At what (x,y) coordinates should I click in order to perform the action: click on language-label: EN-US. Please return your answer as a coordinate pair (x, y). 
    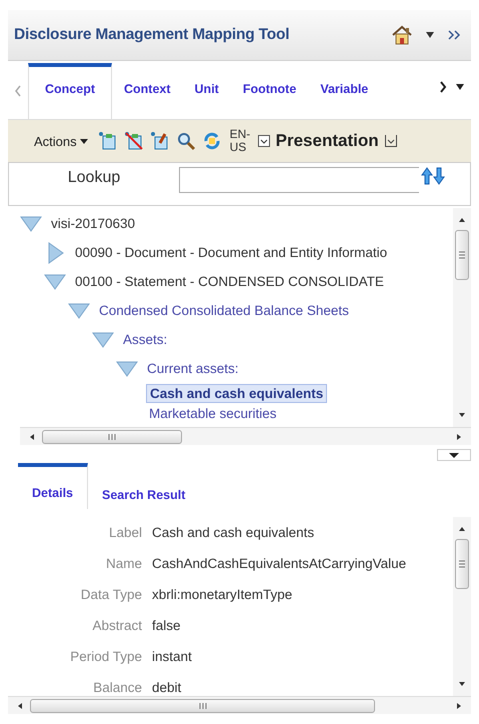
    Looking at the image, I should click on (241, 141).